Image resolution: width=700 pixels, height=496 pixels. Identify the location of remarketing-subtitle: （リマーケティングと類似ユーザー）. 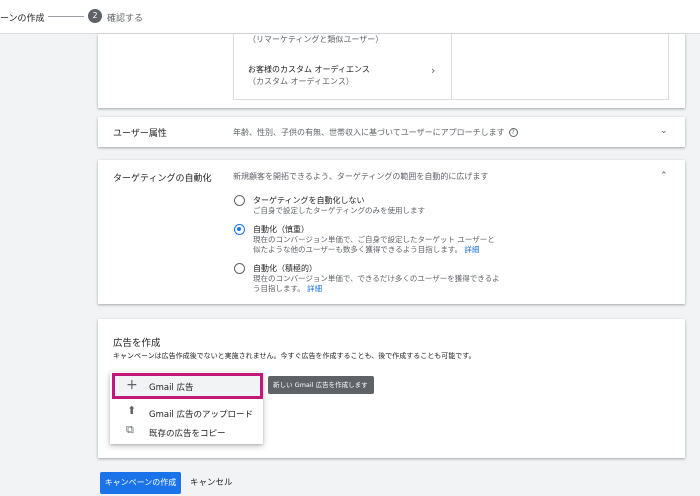
(316, 39).